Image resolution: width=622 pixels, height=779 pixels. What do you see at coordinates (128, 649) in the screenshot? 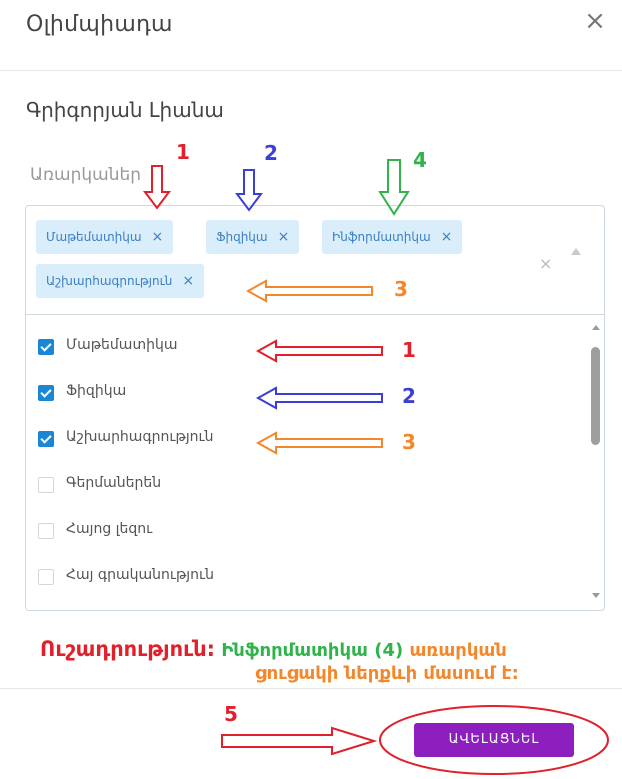
I see `notice-heading: Ուշադրություն:` at bounding box center [128, 649].